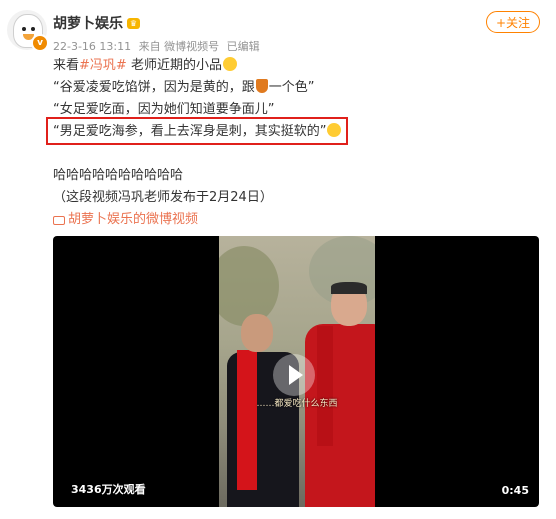 The image size is (556, 519). Describe the element at coordinates (118, 175) in the screenshot. I see `text-line-5: 哈哈哈哈哈哈哈哈哈哈` at that location.